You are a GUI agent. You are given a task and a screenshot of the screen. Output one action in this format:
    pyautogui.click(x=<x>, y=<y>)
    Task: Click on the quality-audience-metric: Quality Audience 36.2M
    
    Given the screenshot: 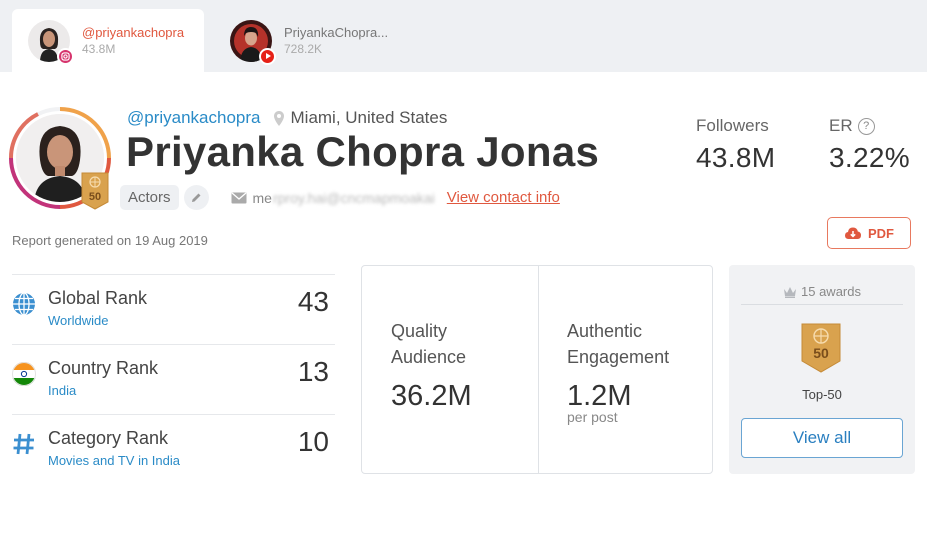 What is the action you would take?
    pyautogui.click(x=456, y=365)
    